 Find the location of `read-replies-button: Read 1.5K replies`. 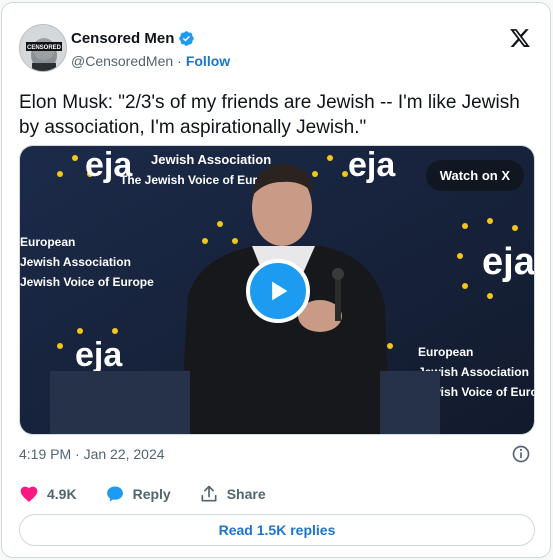

read-replies-button: Read 1.5K replies is located at coordinates (277, 530).